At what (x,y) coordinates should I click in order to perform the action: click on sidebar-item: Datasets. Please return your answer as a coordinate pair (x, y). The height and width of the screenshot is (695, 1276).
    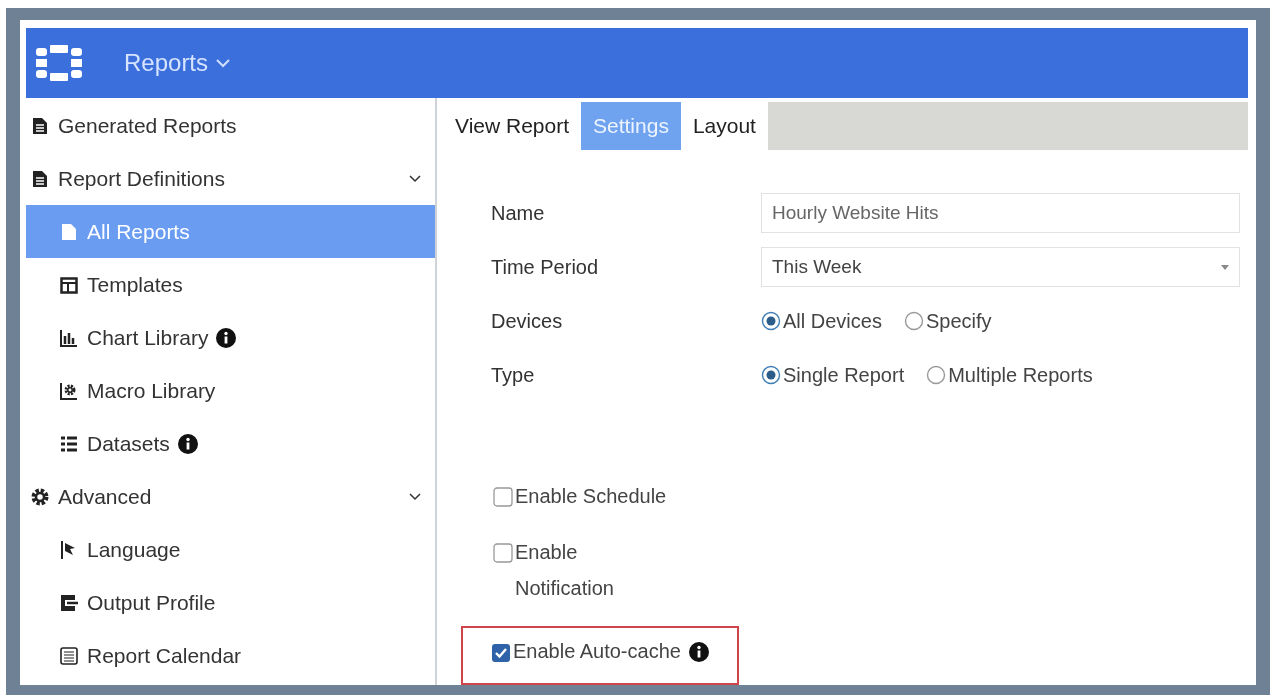
    Looking at the image, I should click on (230, 443).